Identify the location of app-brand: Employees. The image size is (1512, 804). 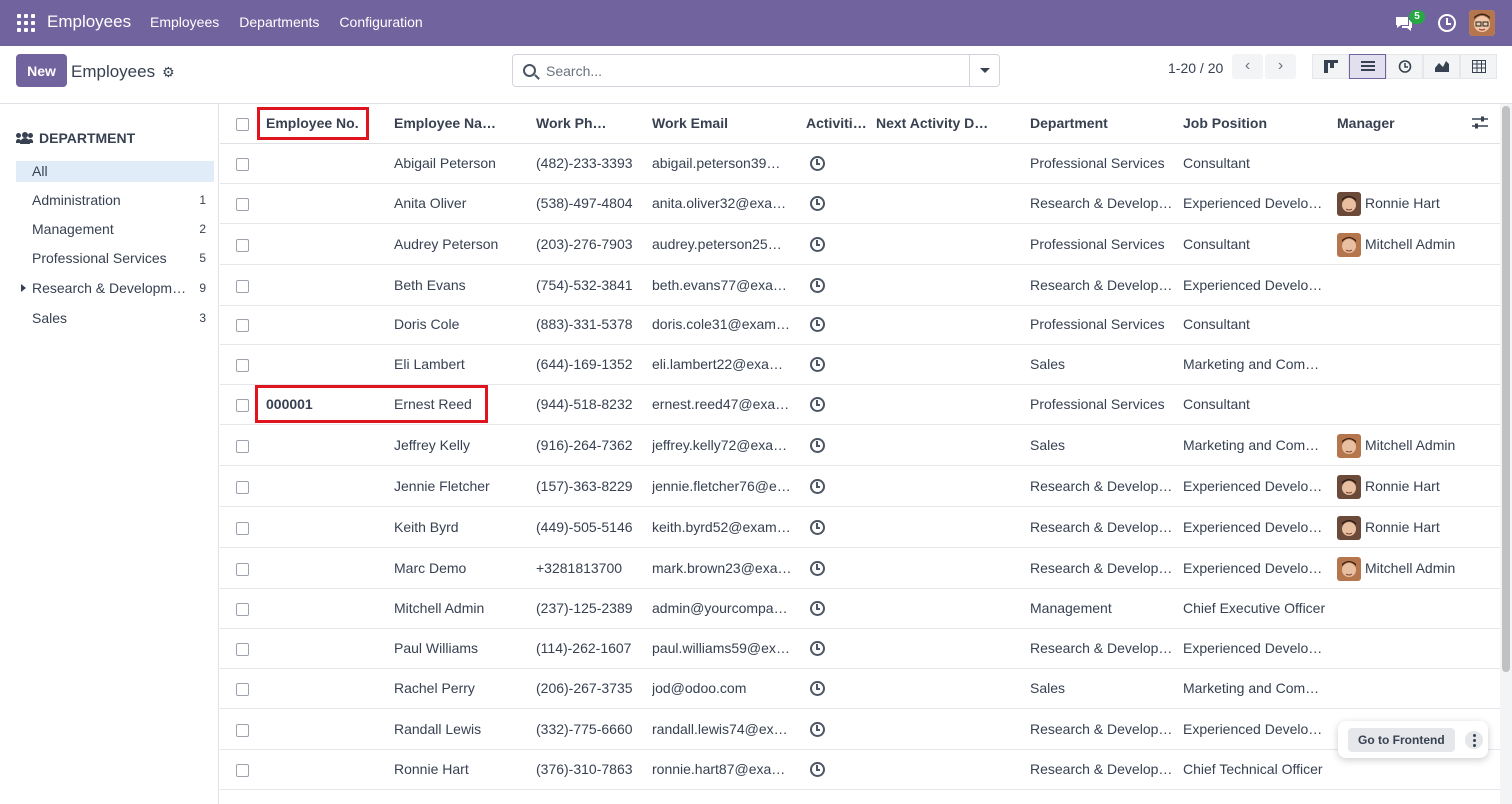
(89, 22).